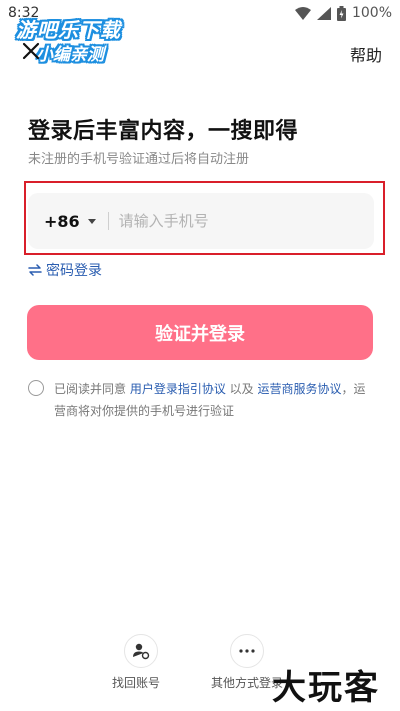  I want to click on phone-field: +86, so click(201, 221).